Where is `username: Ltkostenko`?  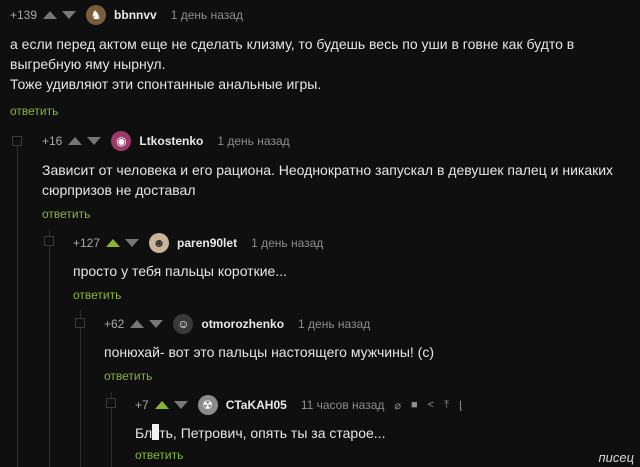
username: Ltkostenko is located at coordinates (171, 141).